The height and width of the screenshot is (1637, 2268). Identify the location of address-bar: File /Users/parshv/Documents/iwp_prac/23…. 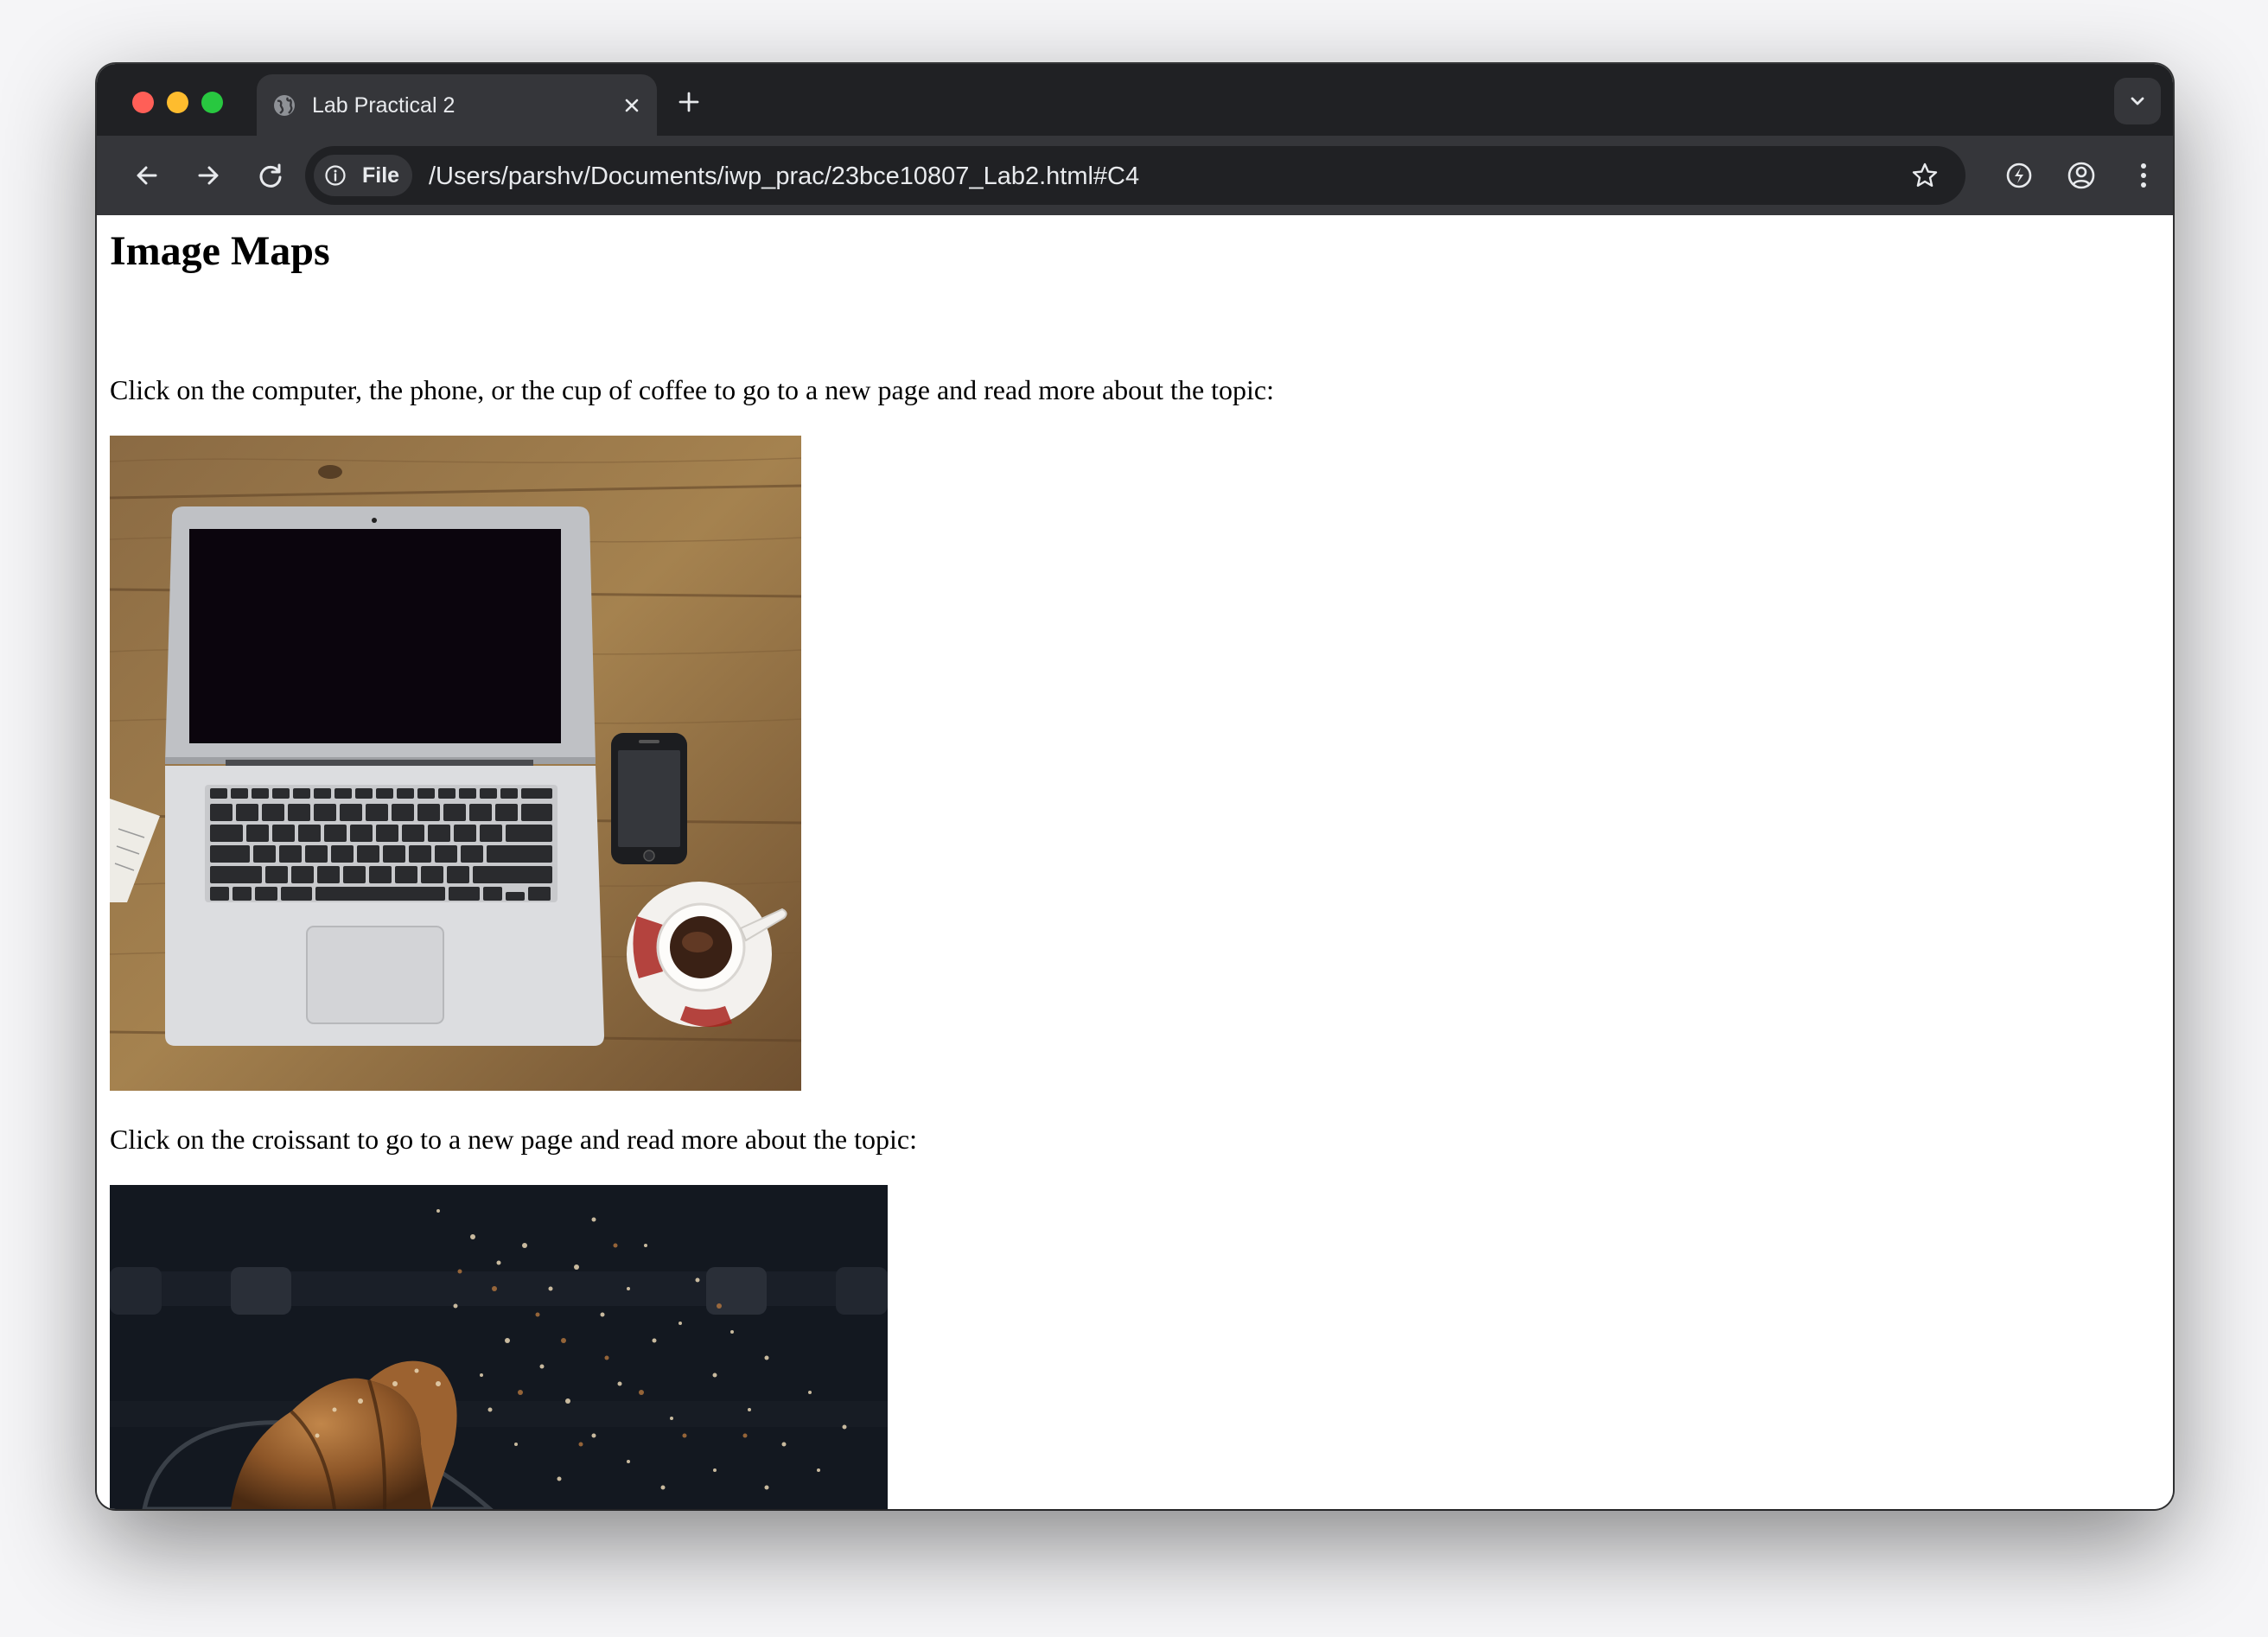
(1135, 175).